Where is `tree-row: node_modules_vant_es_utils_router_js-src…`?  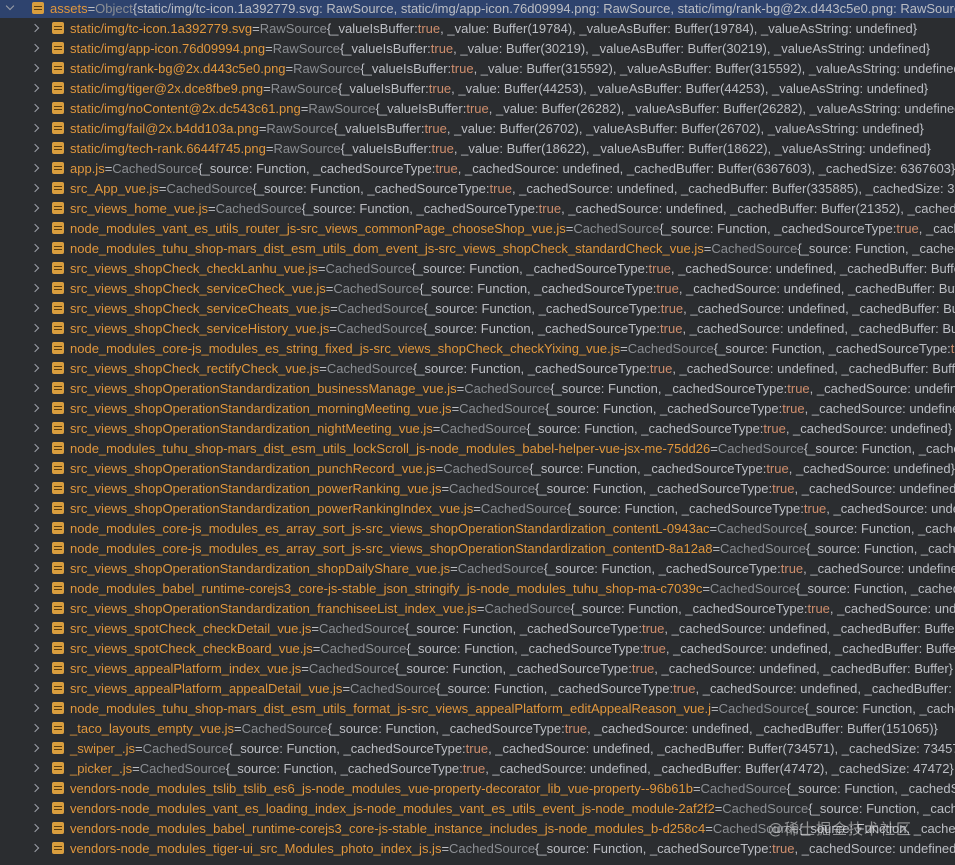
tree-row: node_modules_vant_es_utils_router_js-src… is located at coordinates (477, 228).